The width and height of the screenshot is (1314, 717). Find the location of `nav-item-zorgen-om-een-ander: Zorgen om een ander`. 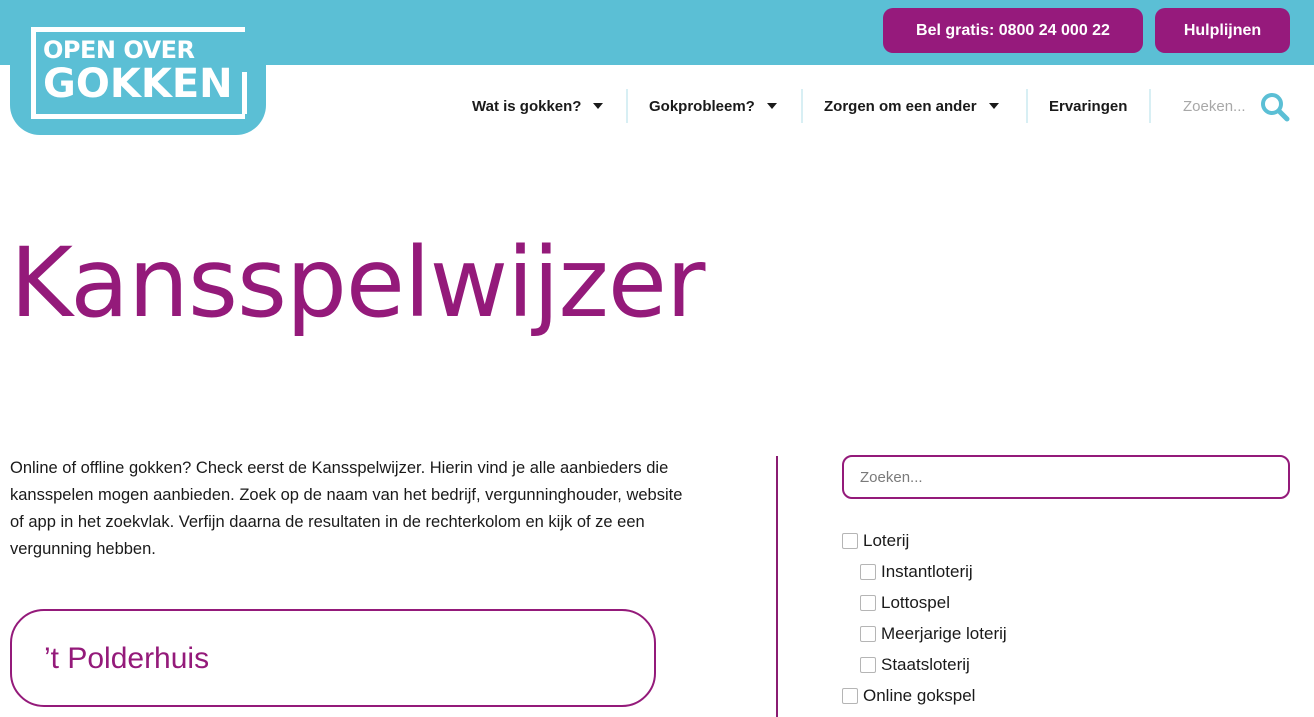

nav-item-zorgen-om-een-ander: Zorgen om een ander is located at coordinates (911, 106).